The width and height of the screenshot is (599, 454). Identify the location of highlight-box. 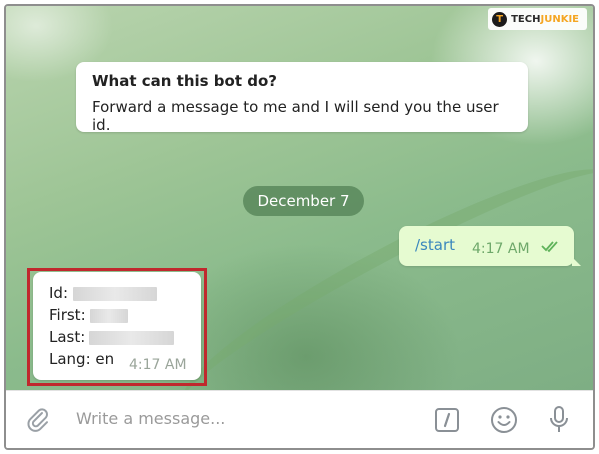
(117, 327).